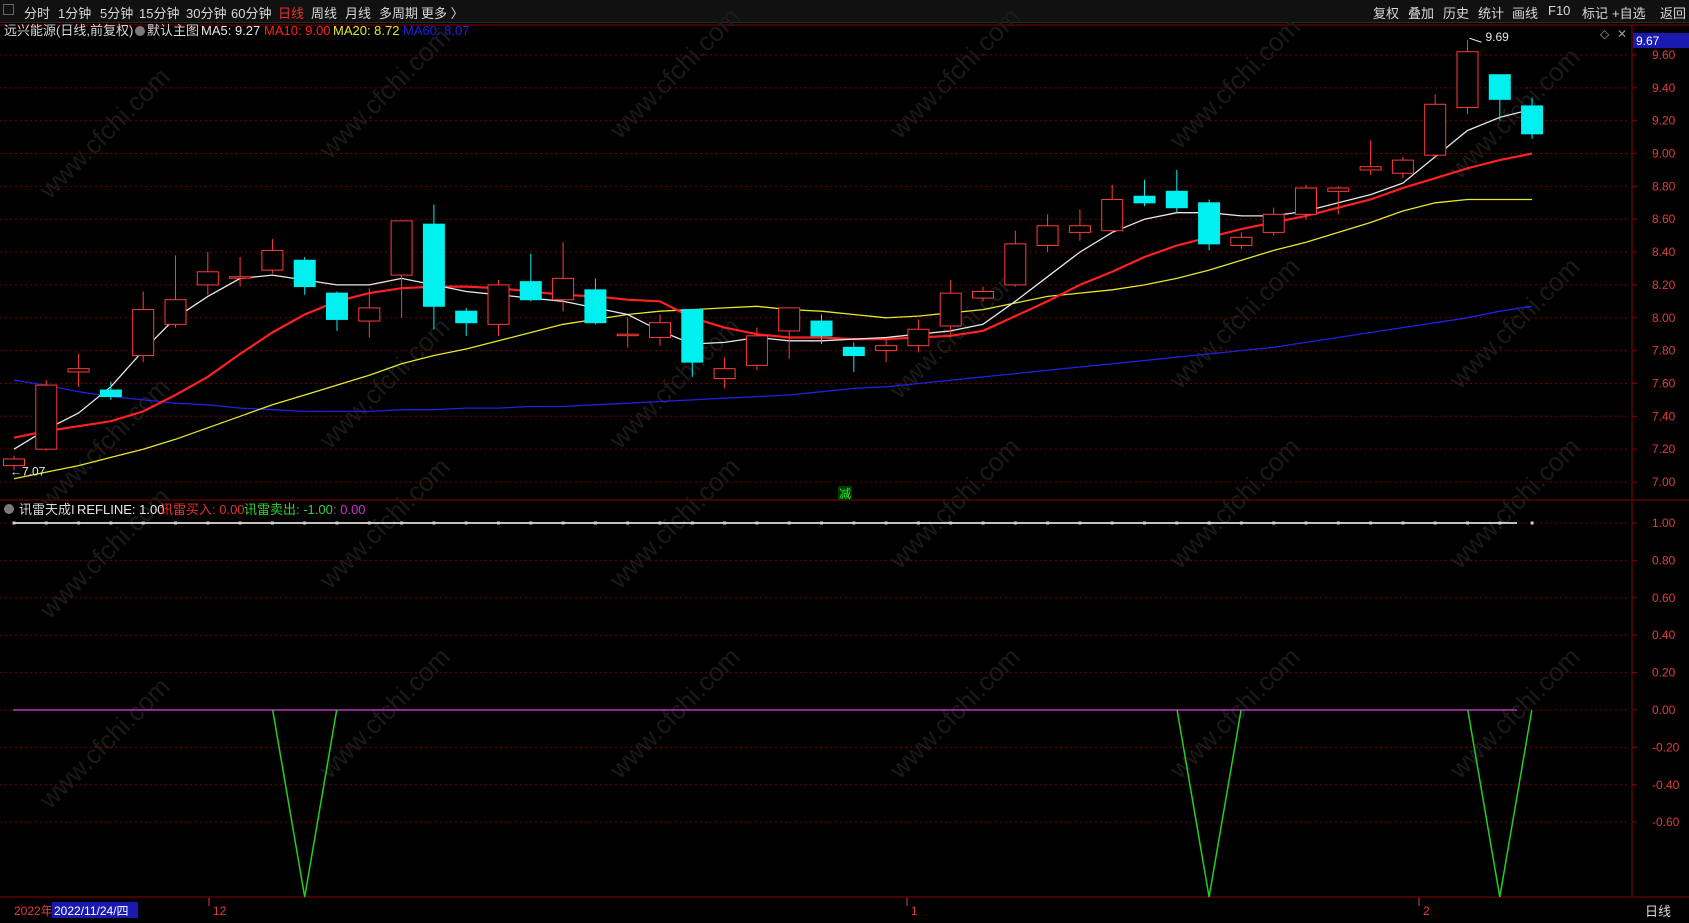  I want to click on price-tick-label: 7.80, so click(1664, 351).